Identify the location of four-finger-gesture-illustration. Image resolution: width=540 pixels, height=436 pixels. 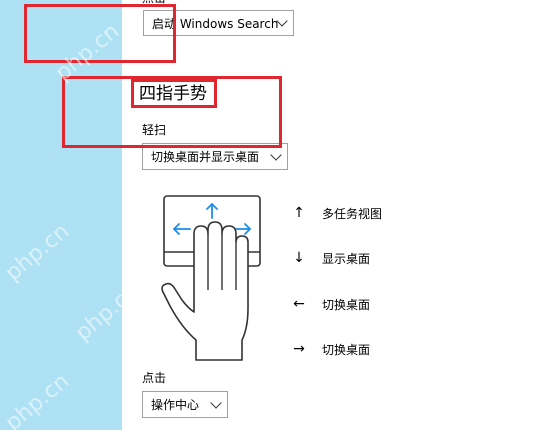
(211, 278).